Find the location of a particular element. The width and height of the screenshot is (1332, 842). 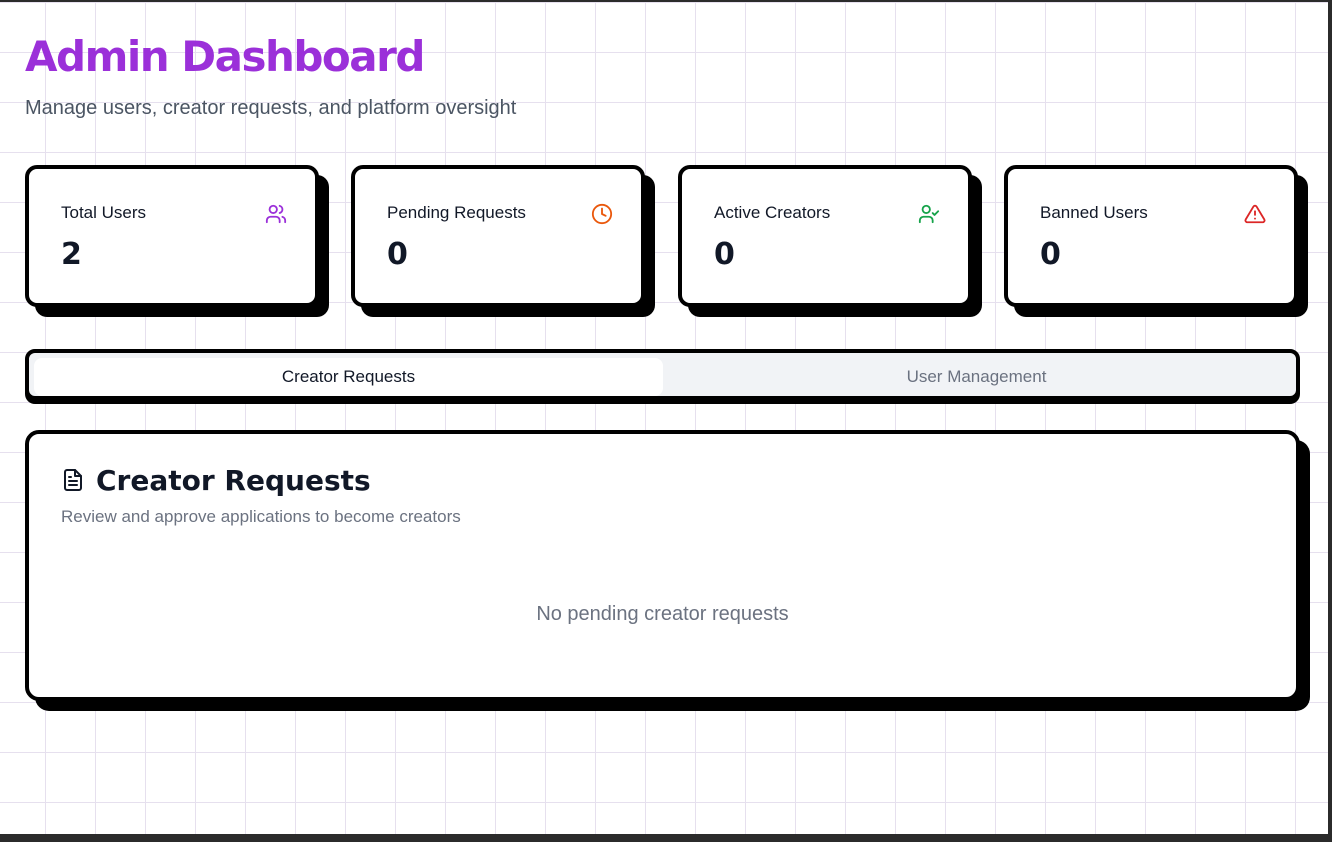

tab-list: Creator Requests User Management is located at coordinates (662, 374).